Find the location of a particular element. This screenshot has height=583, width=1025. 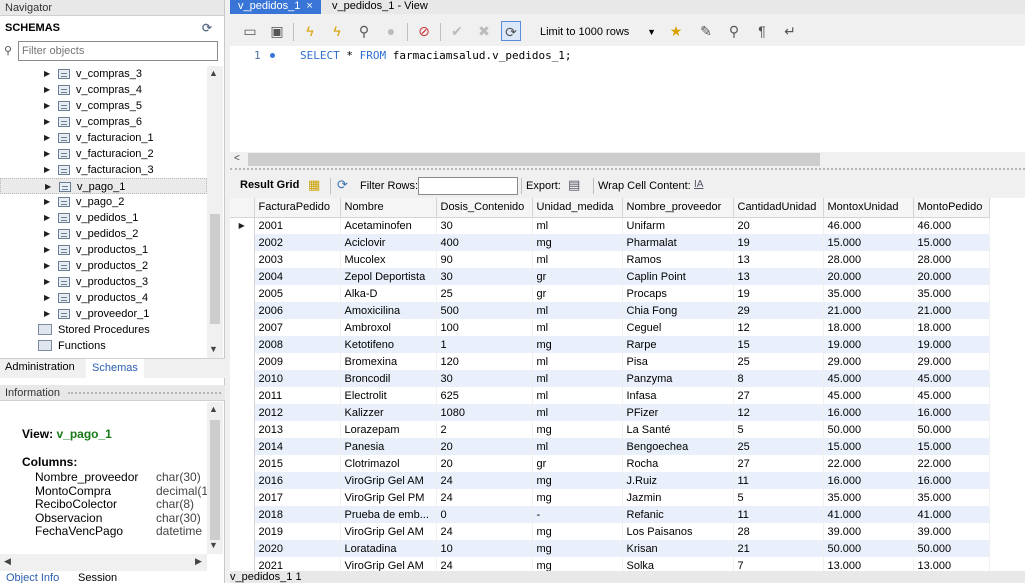

table-row: 2010 Broncodil 30 ml Panzyma 8 45.000 45.000 is located at coordinates (610, 378).